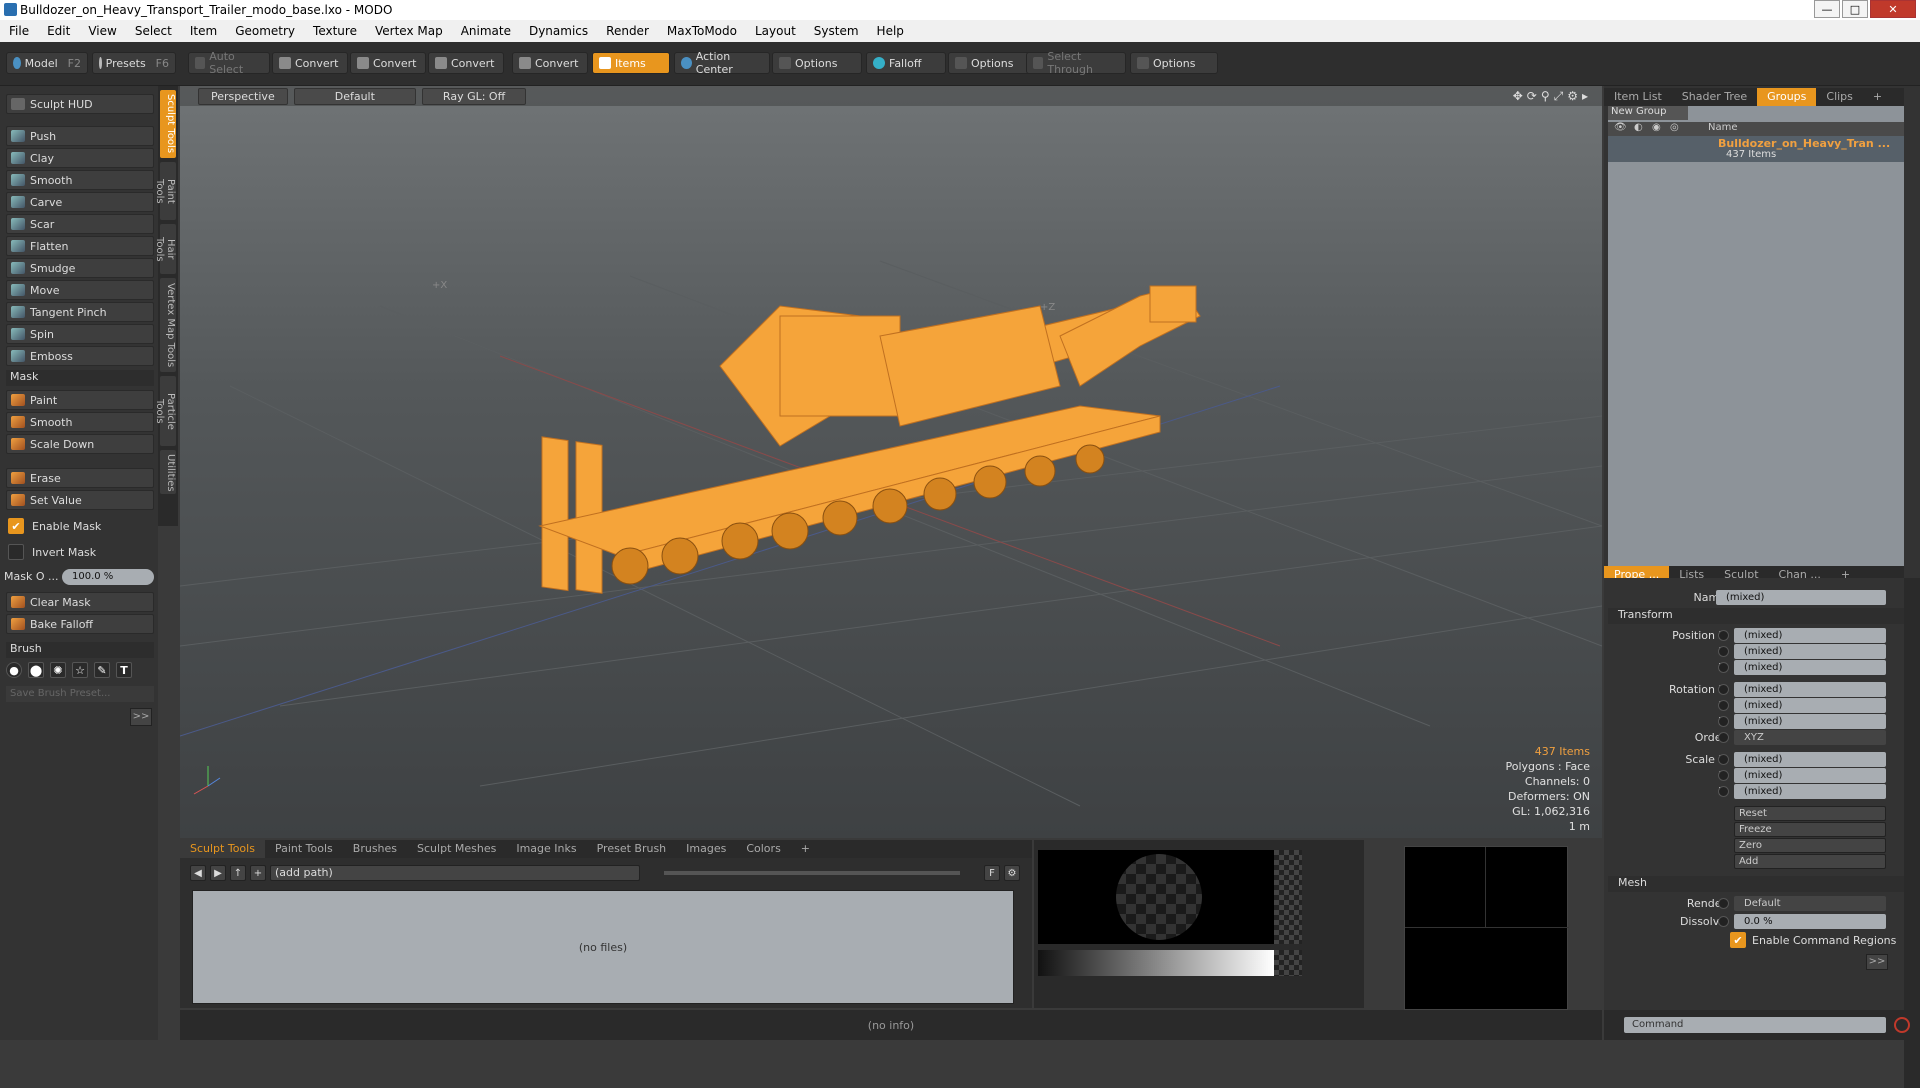  Describe the element at coordinates (632, 849) in the screenshot. I see `tab-preset-brush: Preset Brush` at that location.